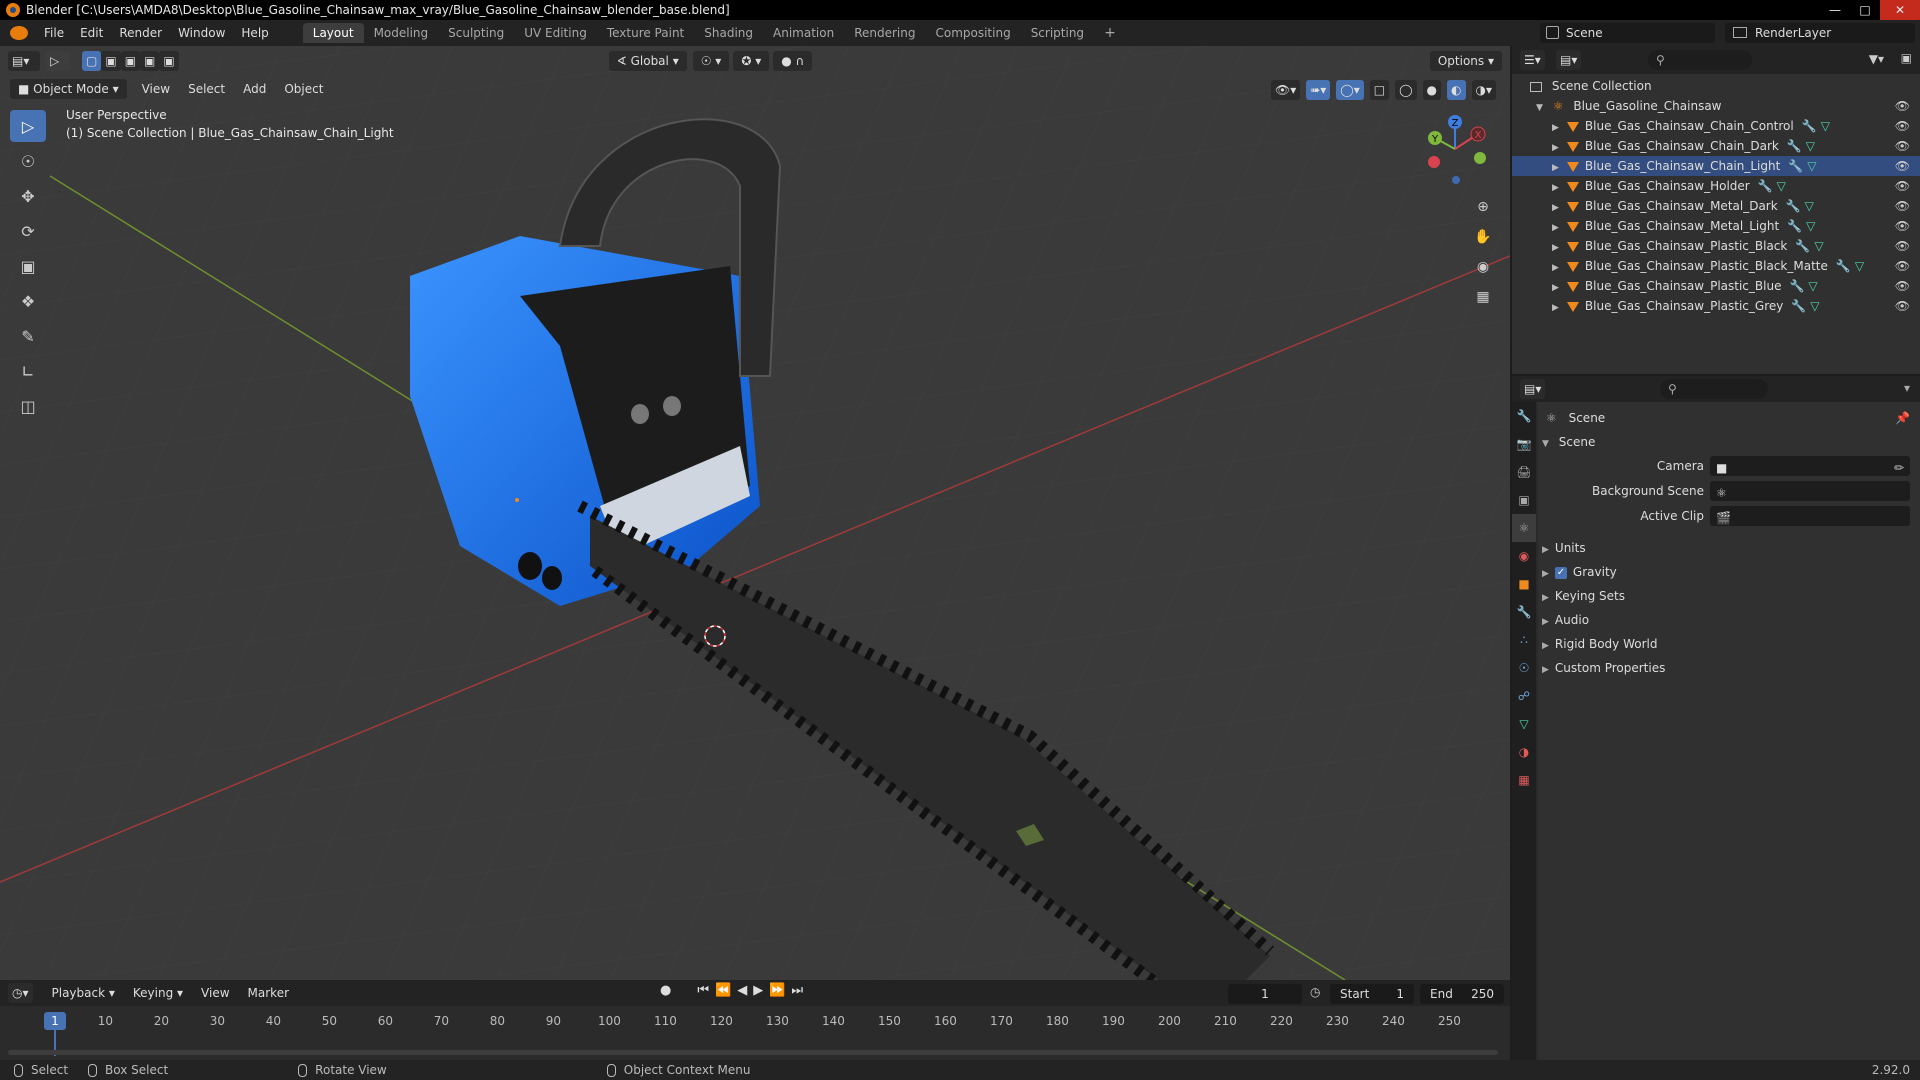  Describe the element at coordinates (1462, 994) in the screenshot. I see `end-frame-field: End 250` at that location.